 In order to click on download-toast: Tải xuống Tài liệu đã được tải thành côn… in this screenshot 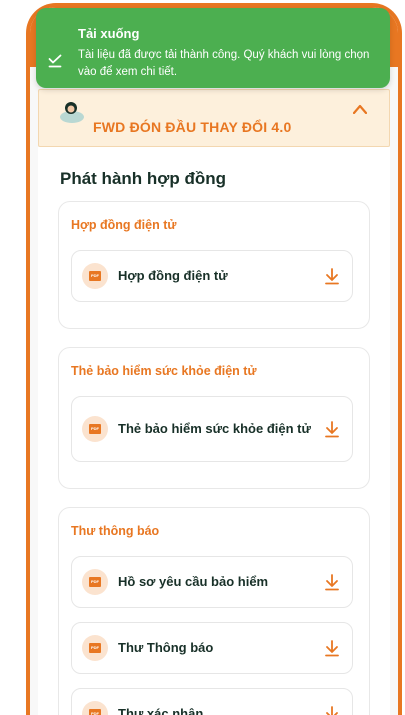, I will do `click(213, 48)`.